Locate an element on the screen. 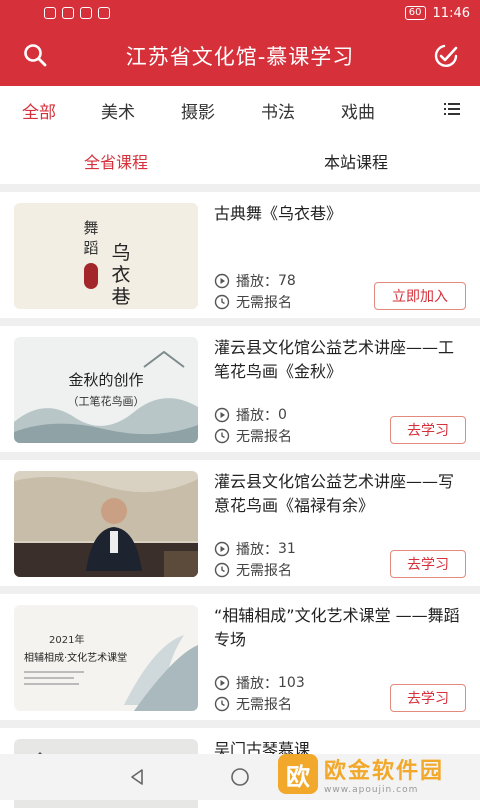  svg-text: 金秋的创作 is located at coordinates (105, 380).